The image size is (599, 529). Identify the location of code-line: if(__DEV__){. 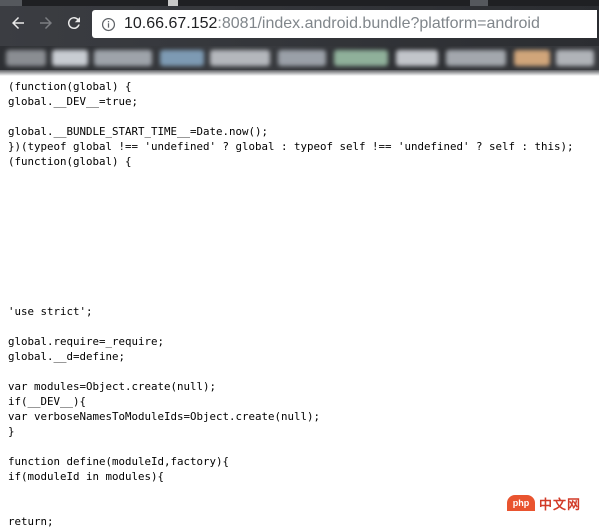
(47, 401).